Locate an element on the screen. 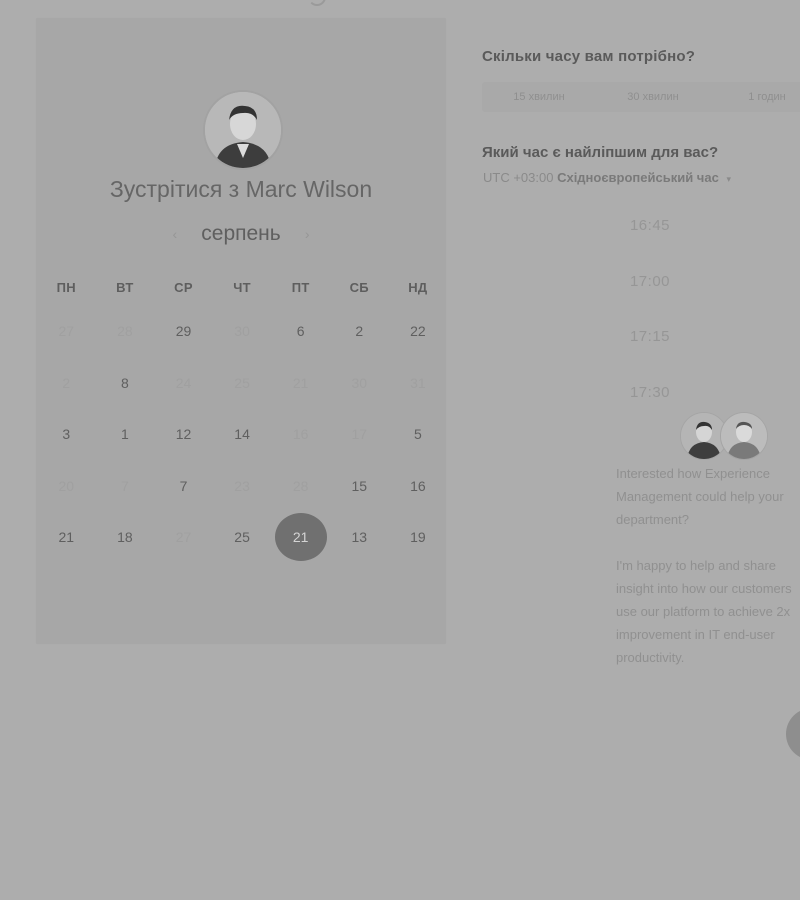 The width and height of the screenshot is (800, 900). calendar-day: 18 is located at coordinates (125, 538).